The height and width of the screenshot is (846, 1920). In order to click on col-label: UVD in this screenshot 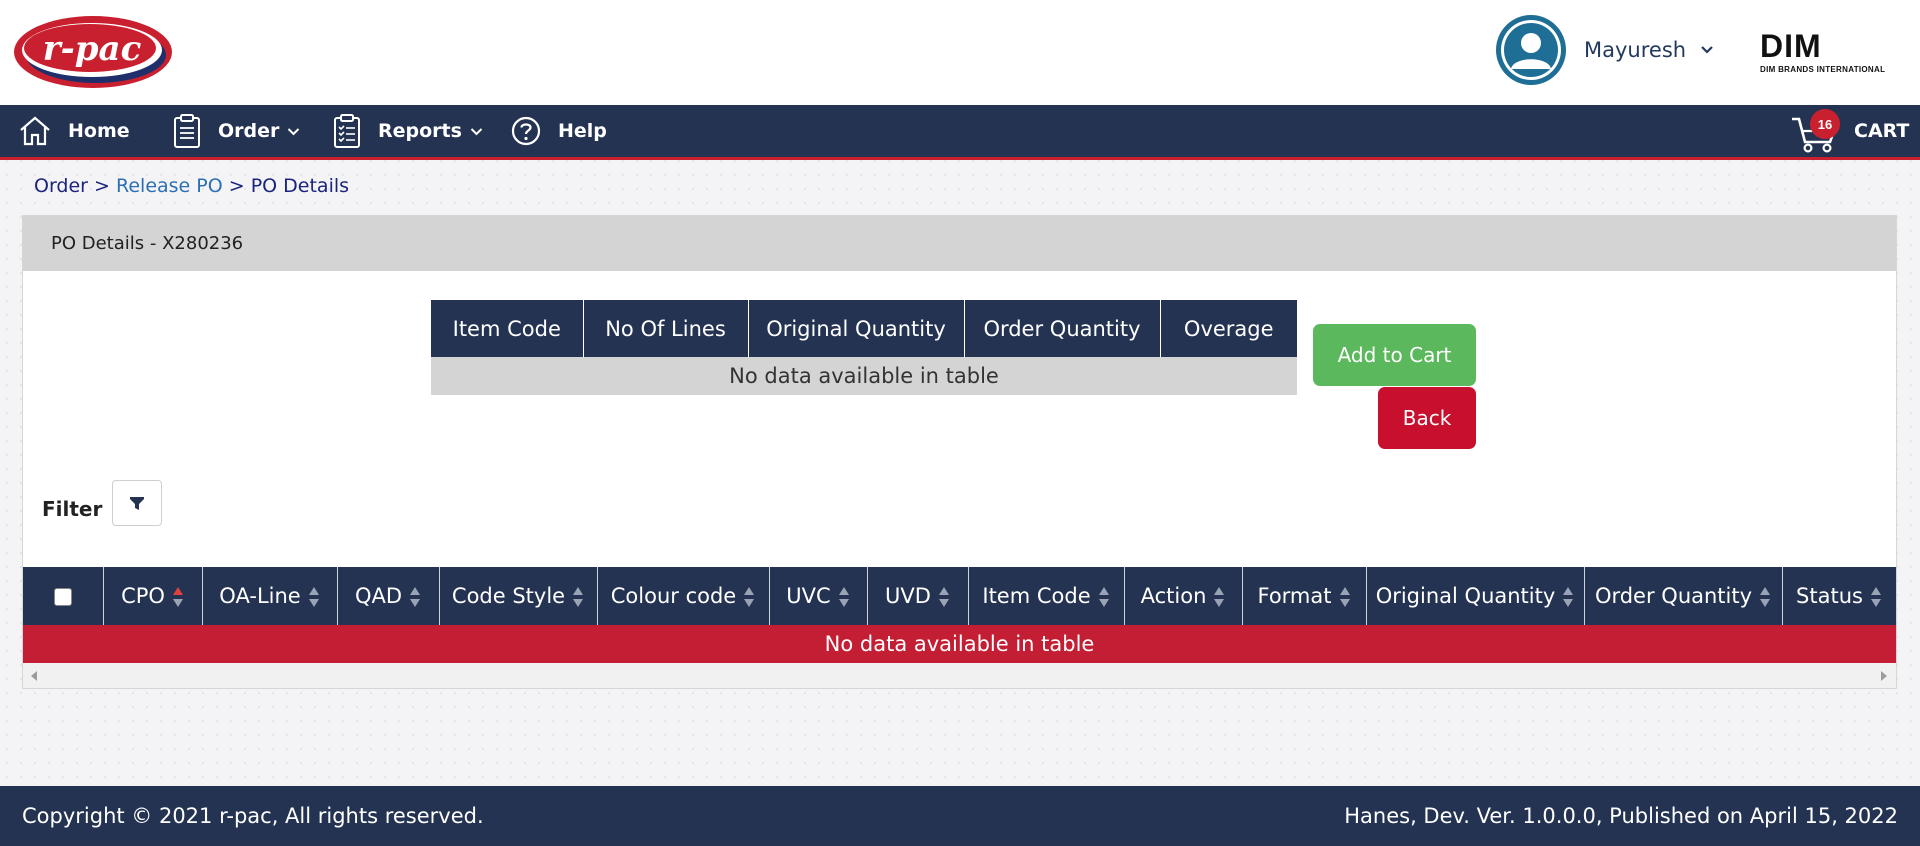, I will do `click(908, 596)`.